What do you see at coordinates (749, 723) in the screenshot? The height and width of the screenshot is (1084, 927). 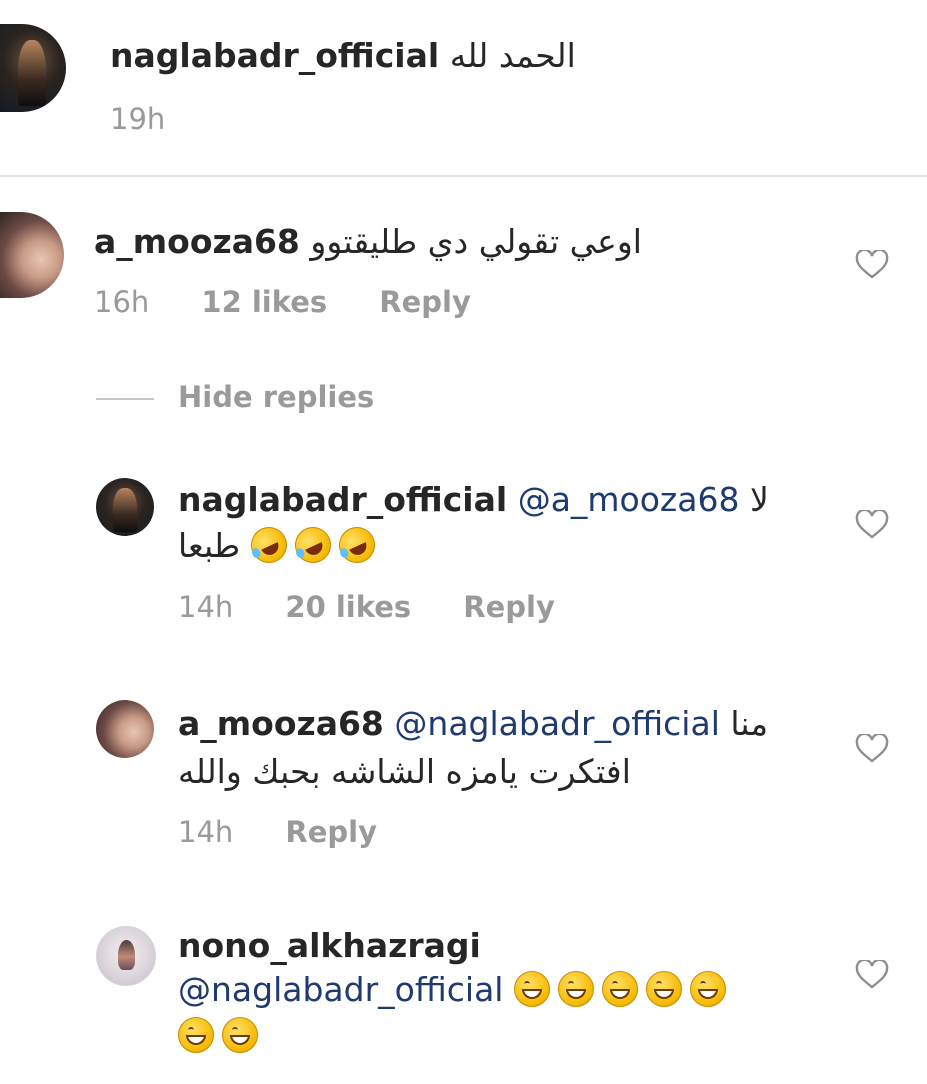 I see `reply-text: منا` at bounding box center [749, 723].